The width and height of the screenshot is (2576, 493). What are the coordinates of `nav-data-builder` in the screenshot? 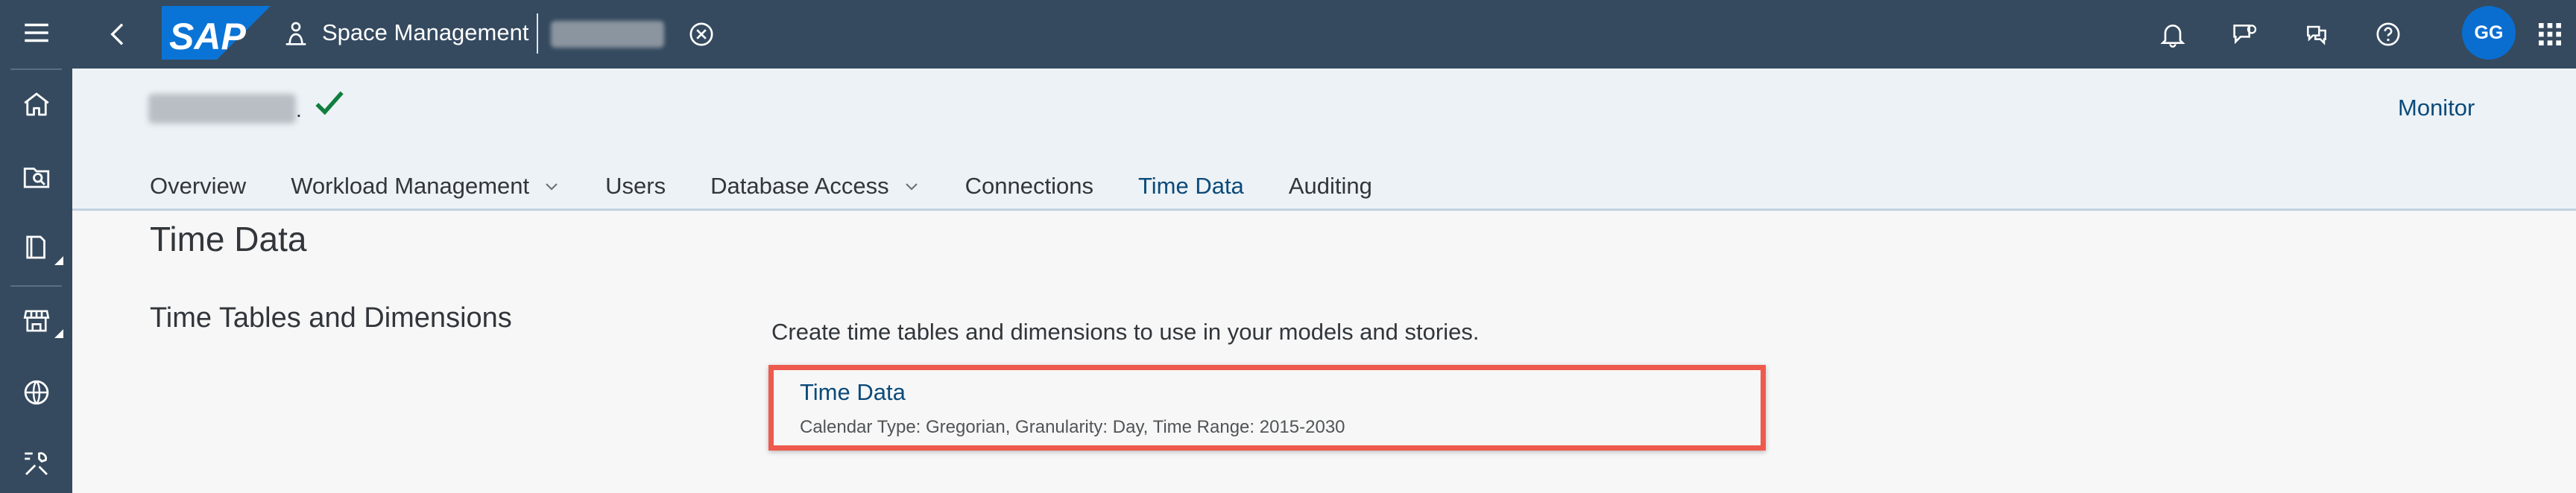 It's located at (36, 176).